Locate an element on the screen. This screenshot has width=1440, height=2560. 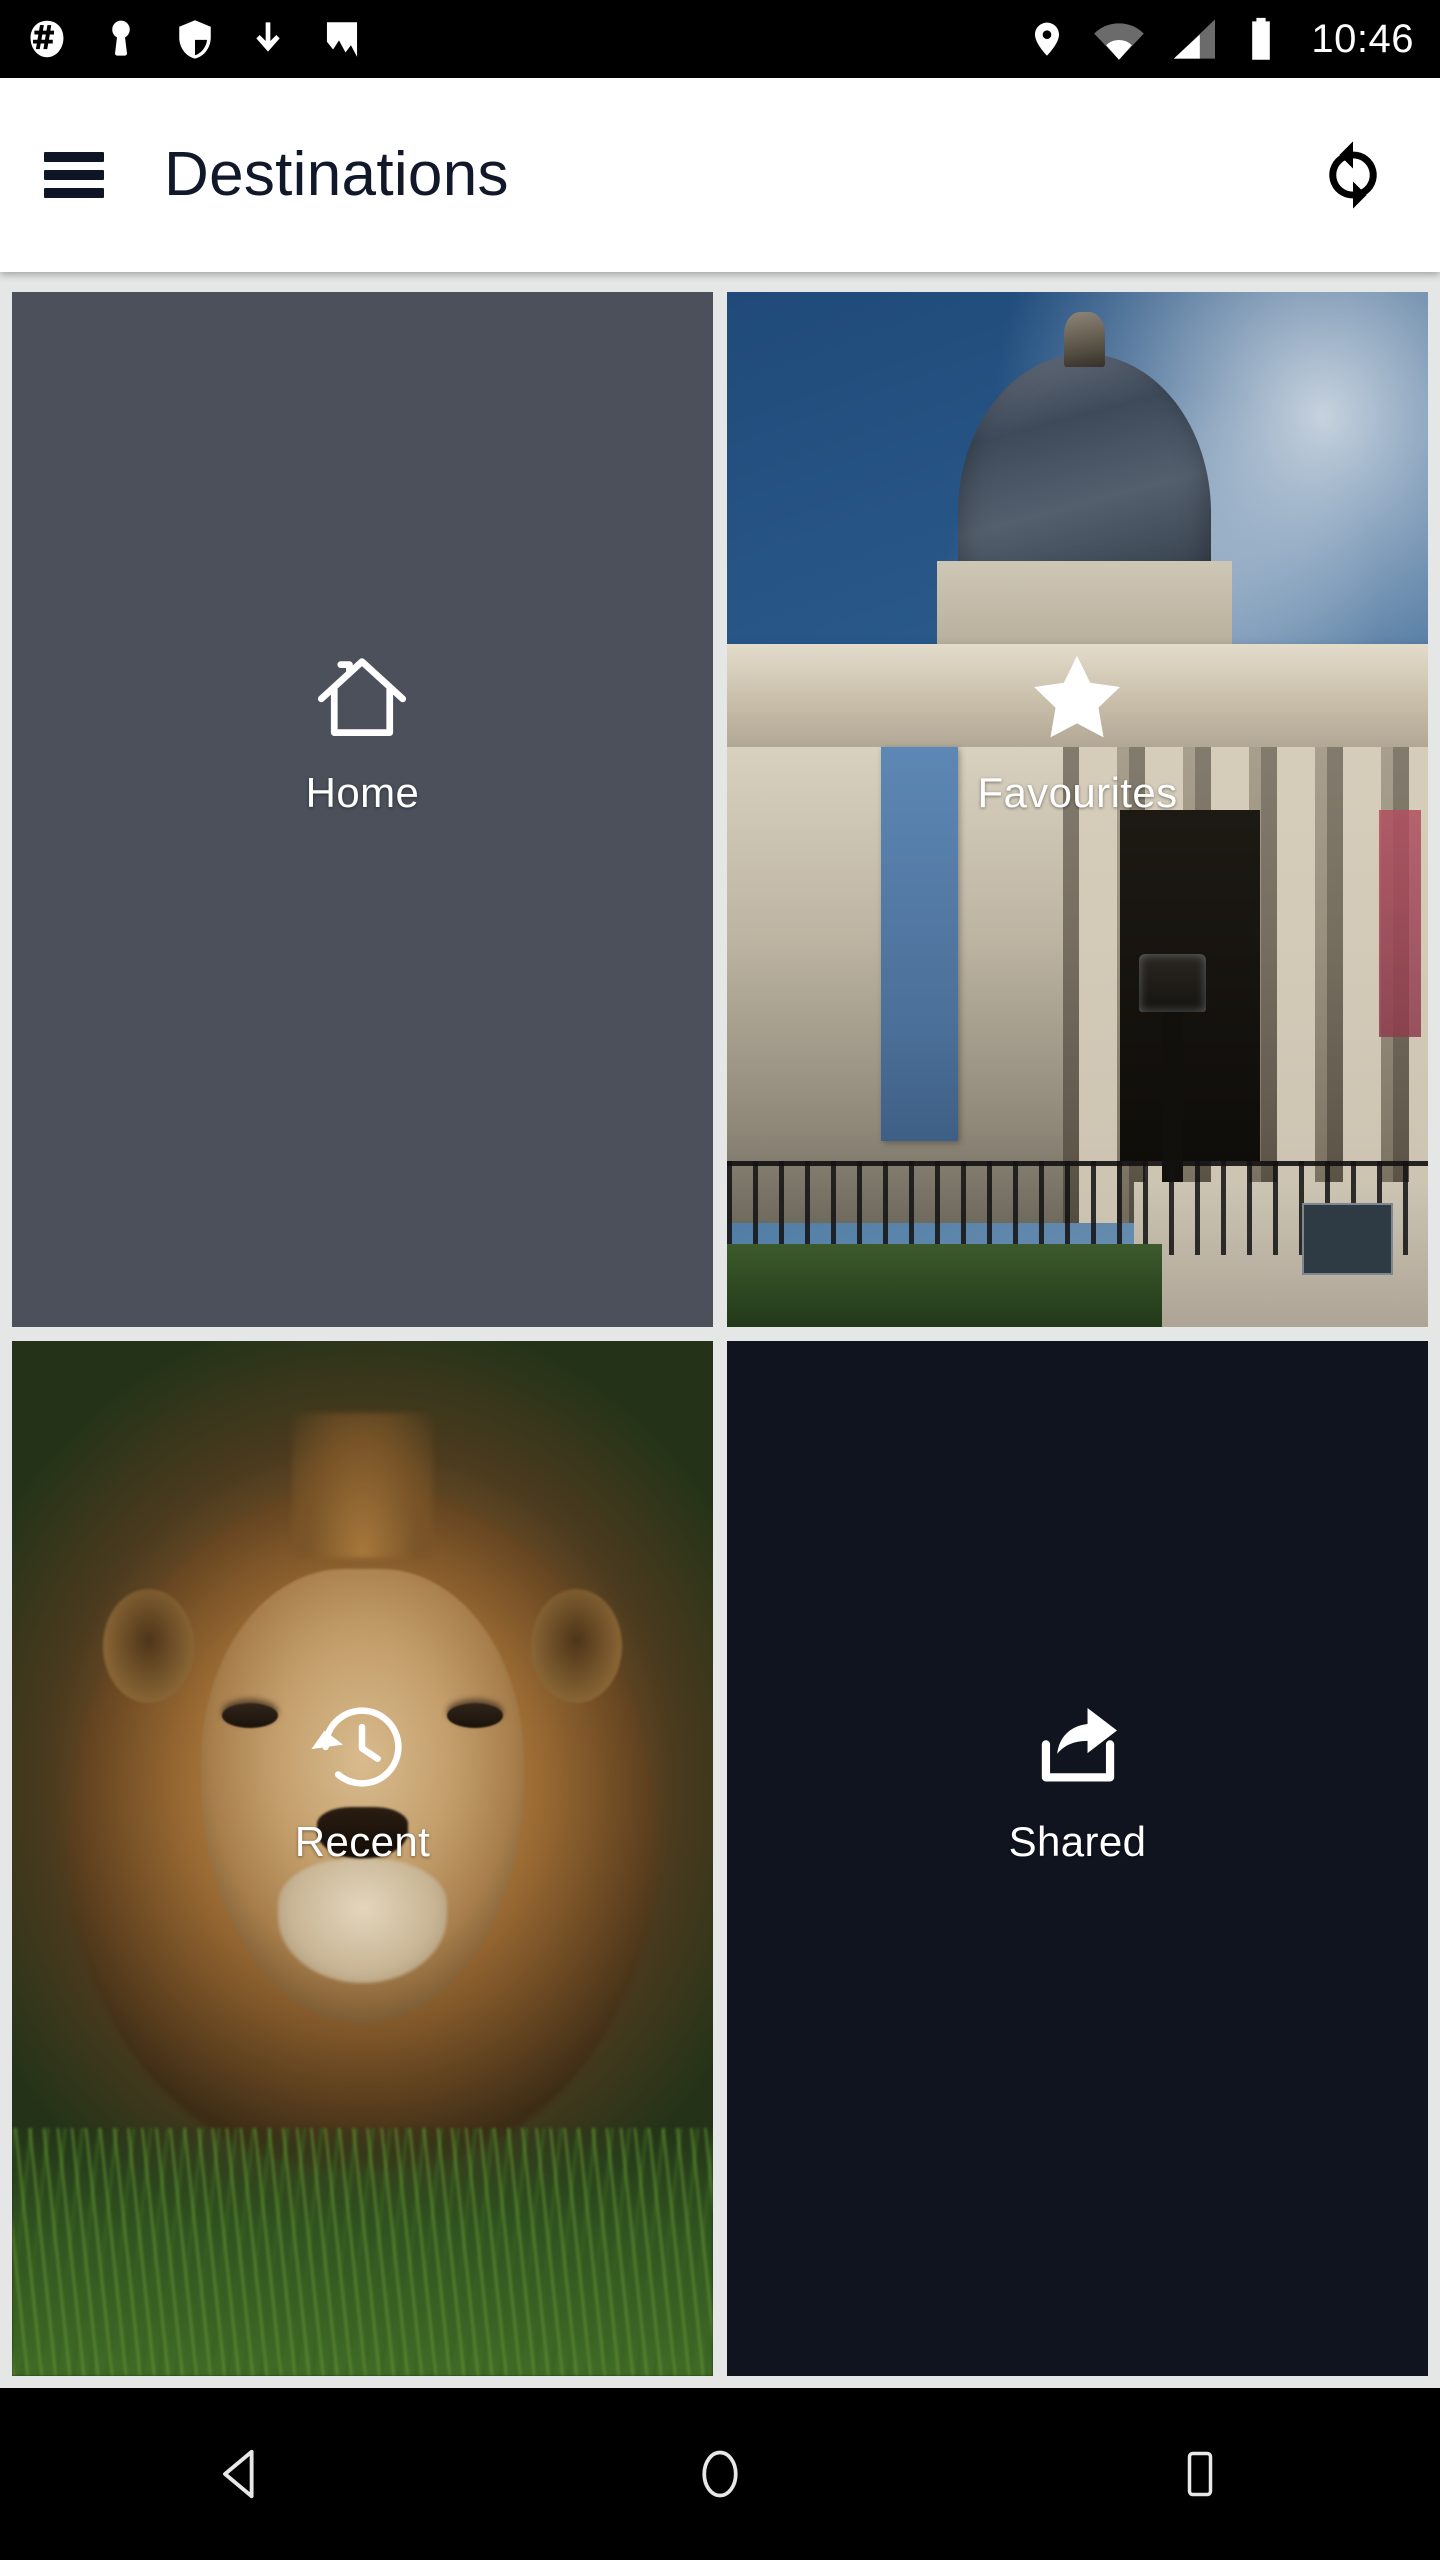
tile-shared-content: Shared is located at coordinates (1078, 1779).